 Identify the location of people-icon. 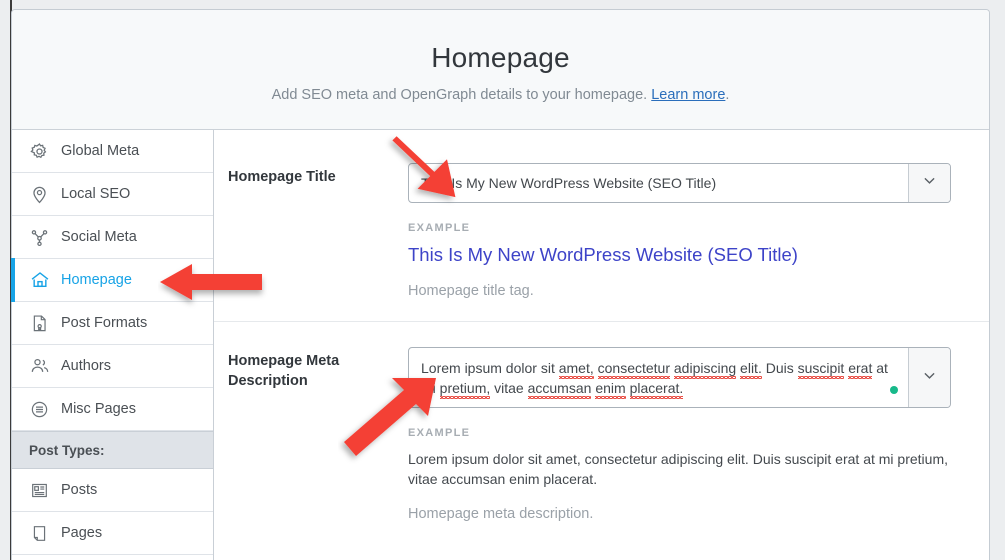
(39, 366).